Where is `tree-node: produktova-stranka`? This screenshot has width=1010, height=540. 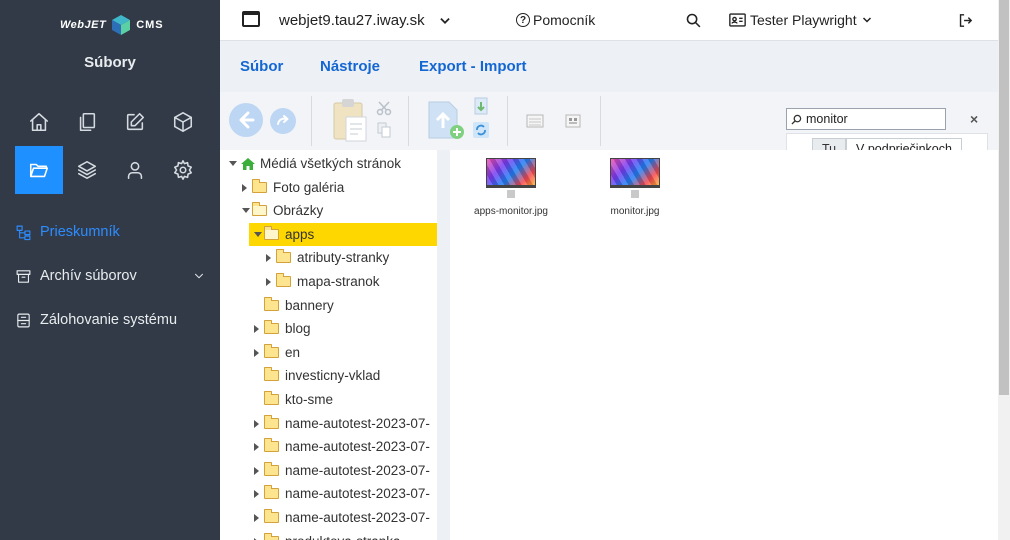 tree-node: produktova-stranka is located at coordinates (328, 535).